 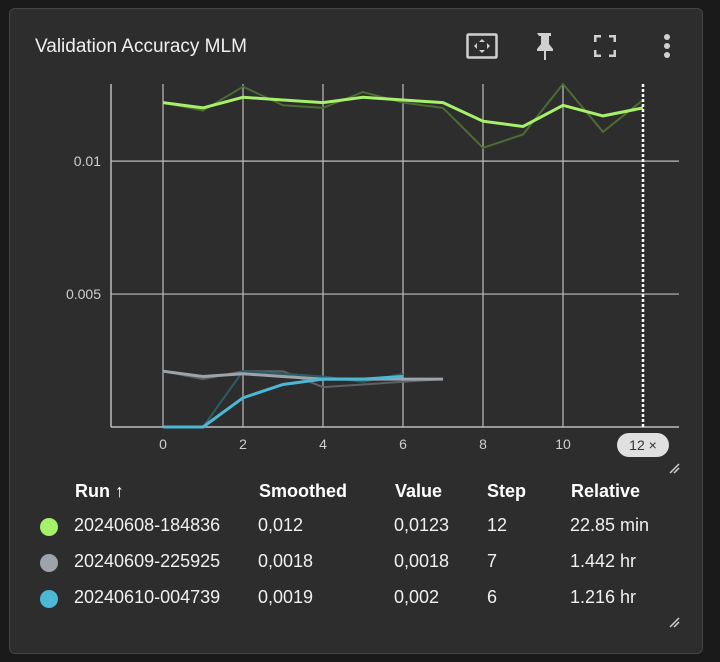 What do you see at coordinates (357, 562) in the screenshot?
I see `table-row: 20240609-225925 0,0018 0,0018 7 1.442 hr` at bounding box center [357, 562].